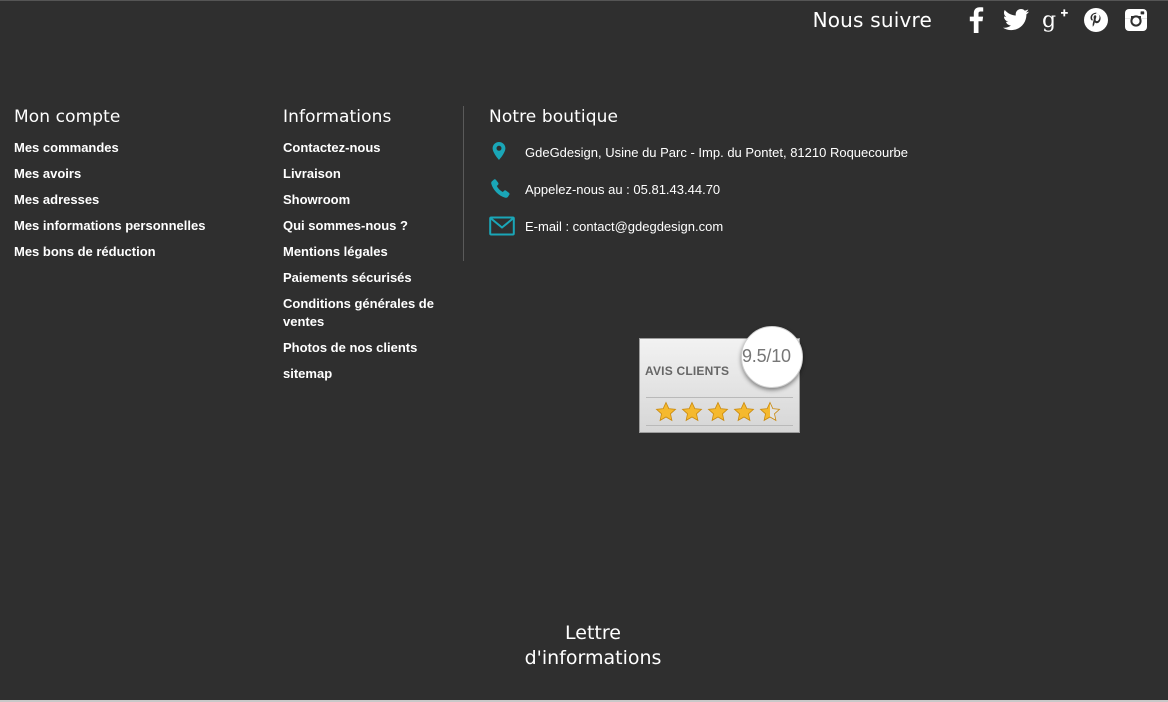  I want to click on envelope-icon, so click(507, 226).